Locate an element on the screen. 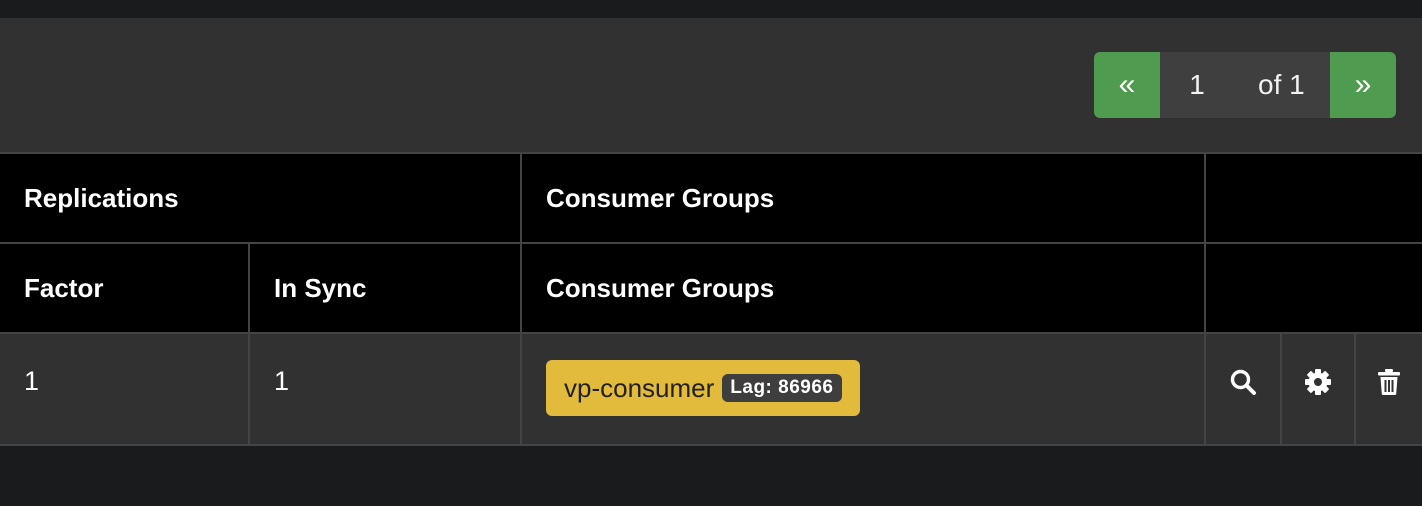  page-number-input is located at coordinates (1197, 85).